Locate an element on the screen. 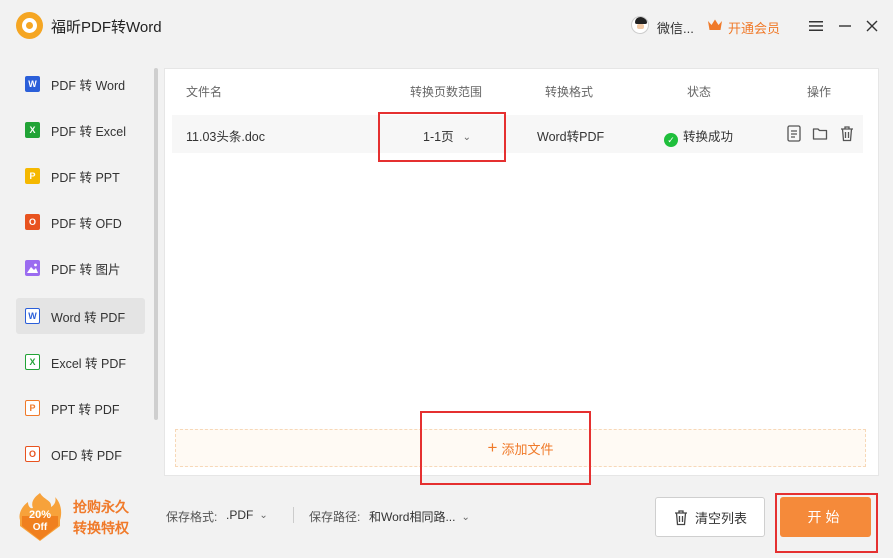 This screenshot has width=893, height=558. sidebar-item-ppt-to-pdf: P PPT 转 PDF is located at coordinates (80, 408).